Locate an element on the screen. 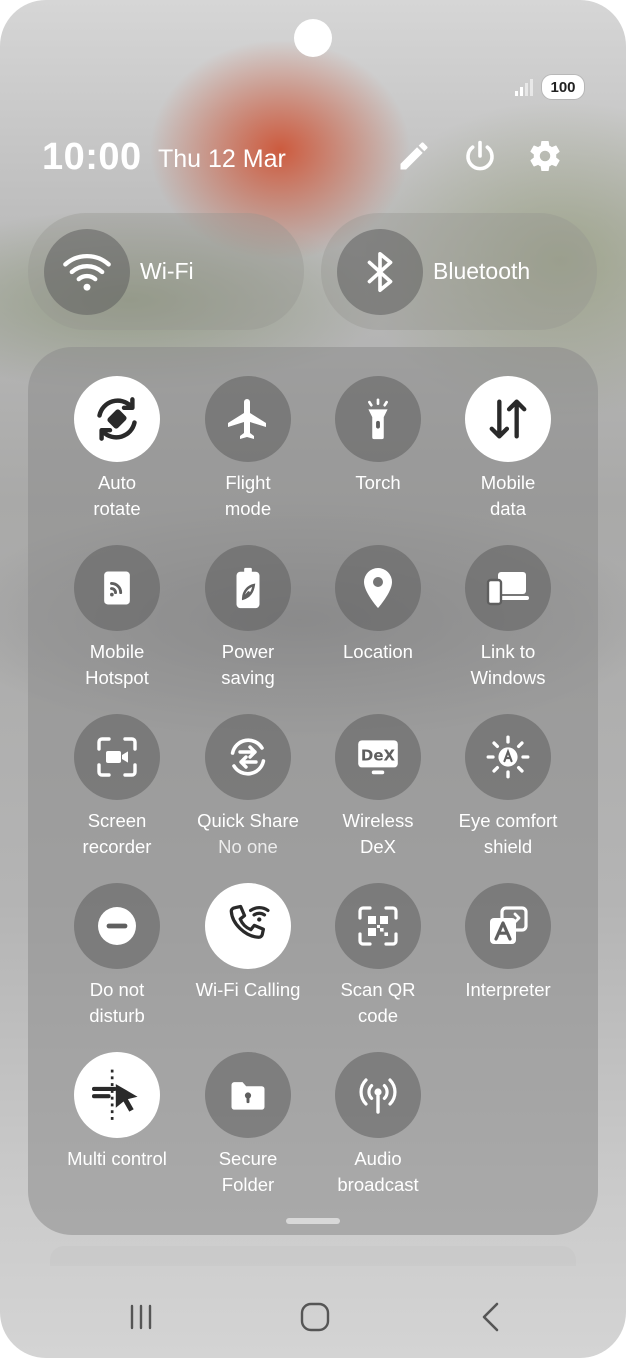 This screenshot has width=626, height=1358. tile-label: Scan QR code is located at coordinates (378, 1002).